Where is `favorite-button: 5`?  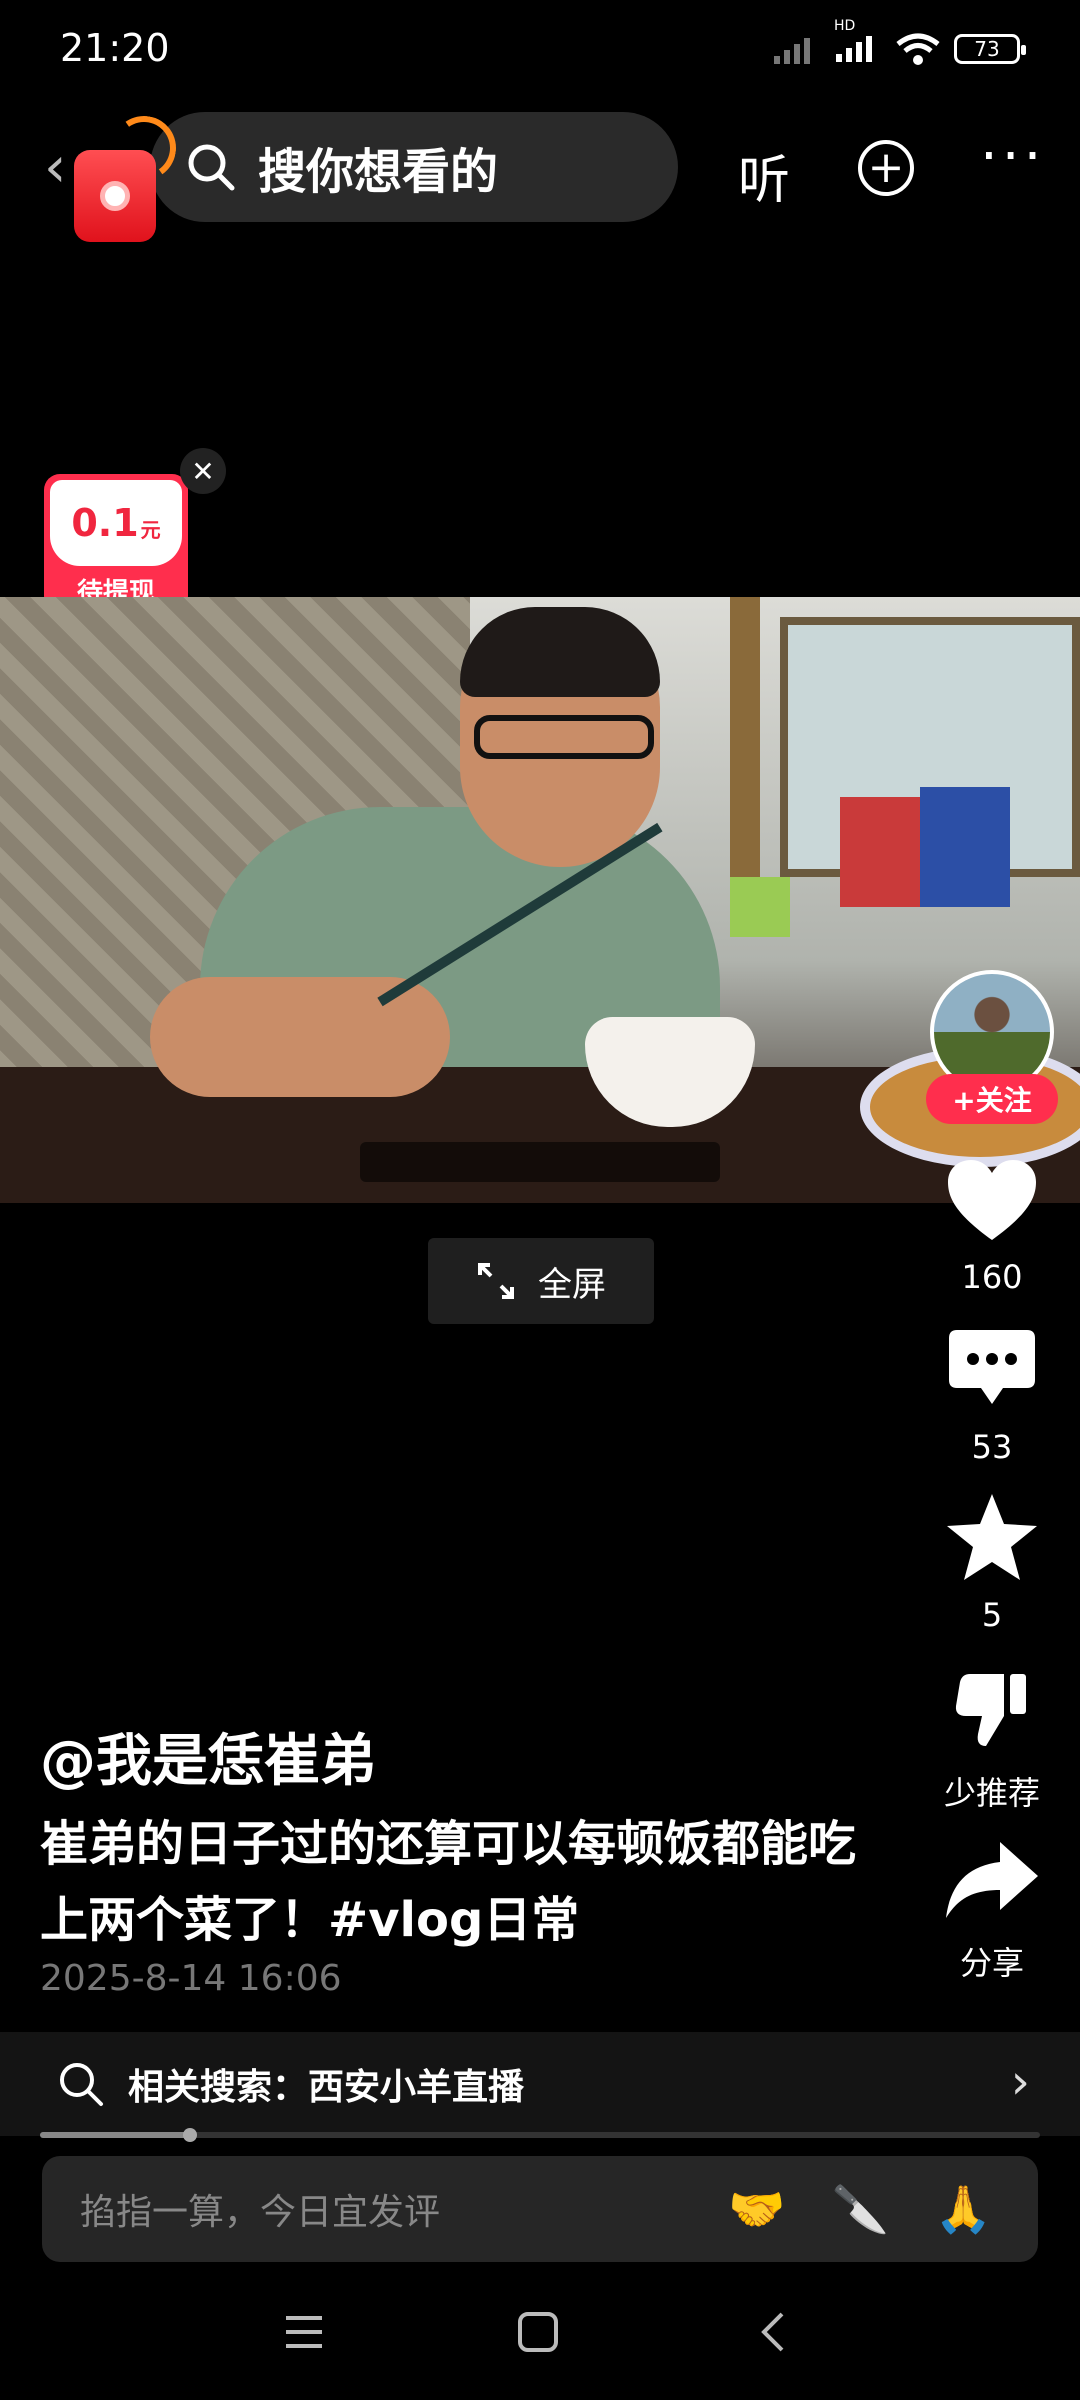
favorite-button: 5 is located at coordinates (992, 1561).